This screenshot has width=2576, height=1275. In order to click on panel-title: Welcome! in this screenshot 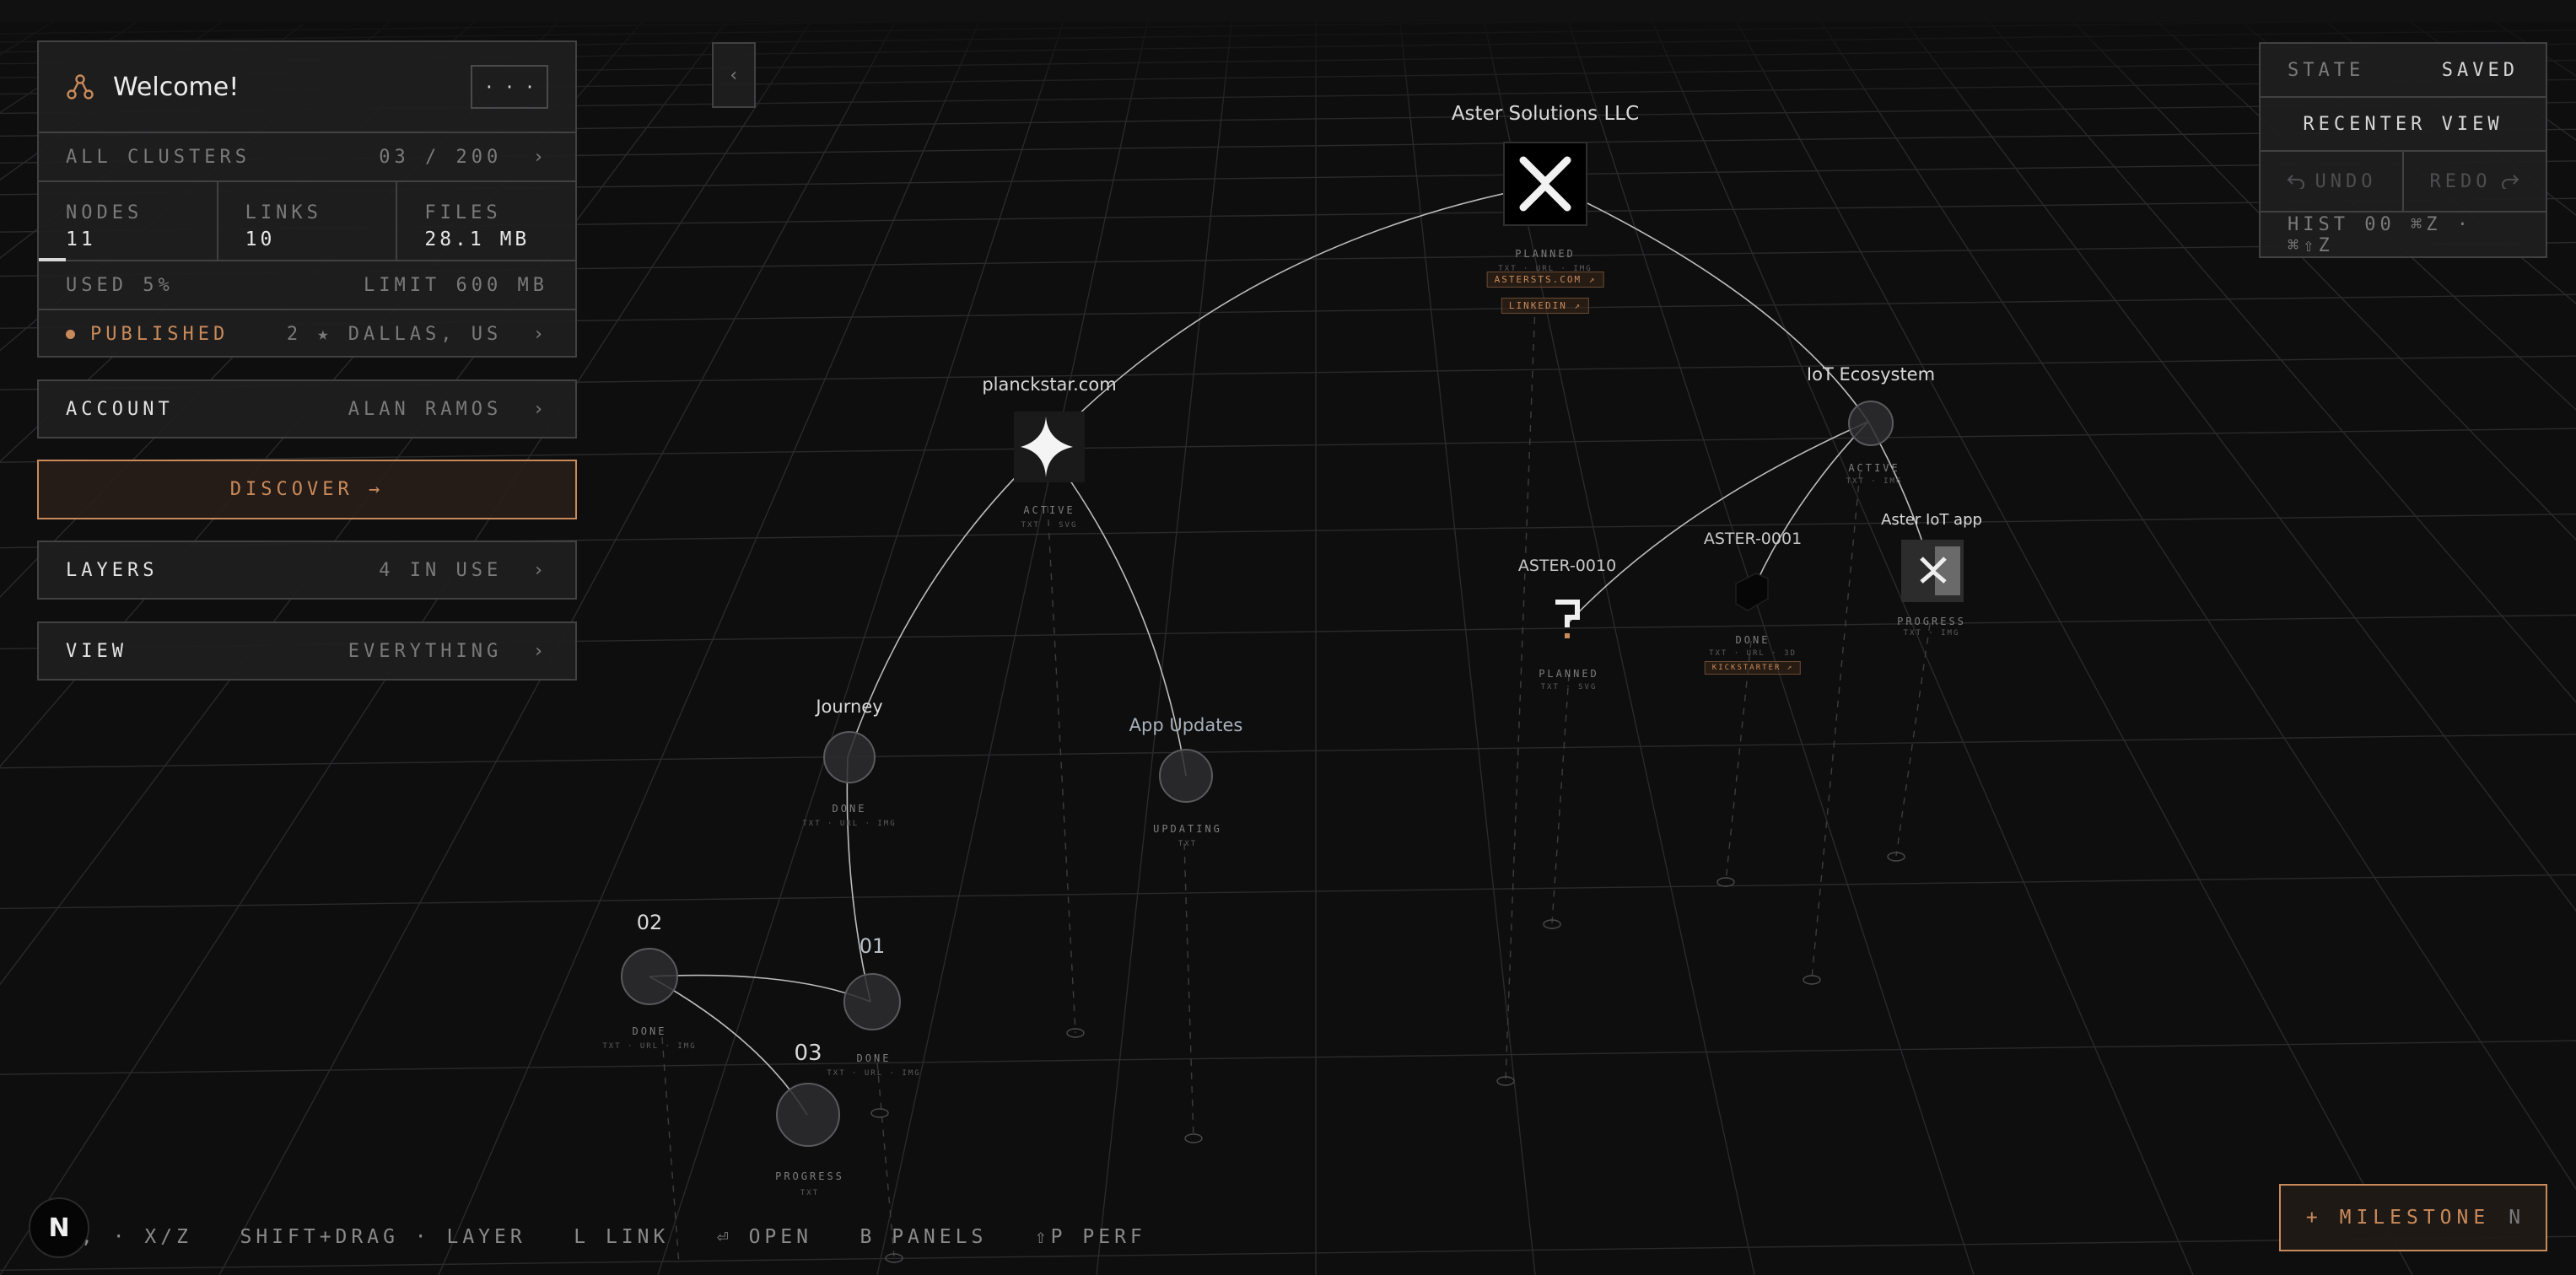, I will do `click(176, 87)`.